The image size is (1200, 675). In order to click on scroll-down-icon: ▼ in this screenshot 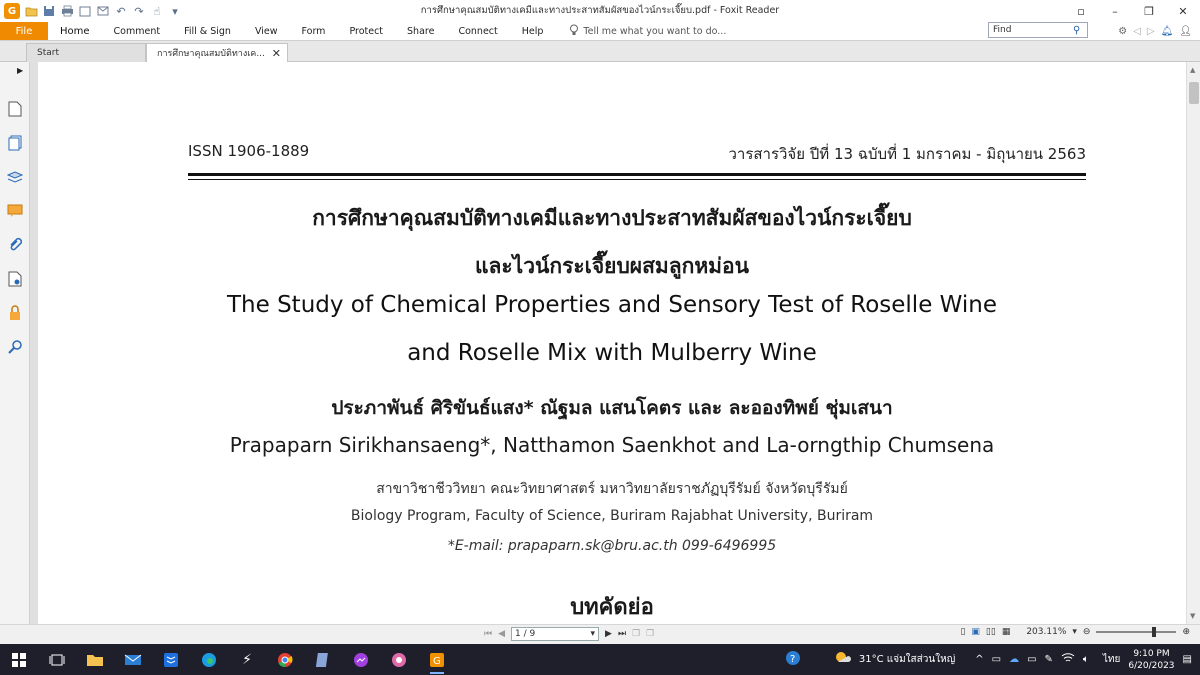, I will do `click(1192, 616)`.